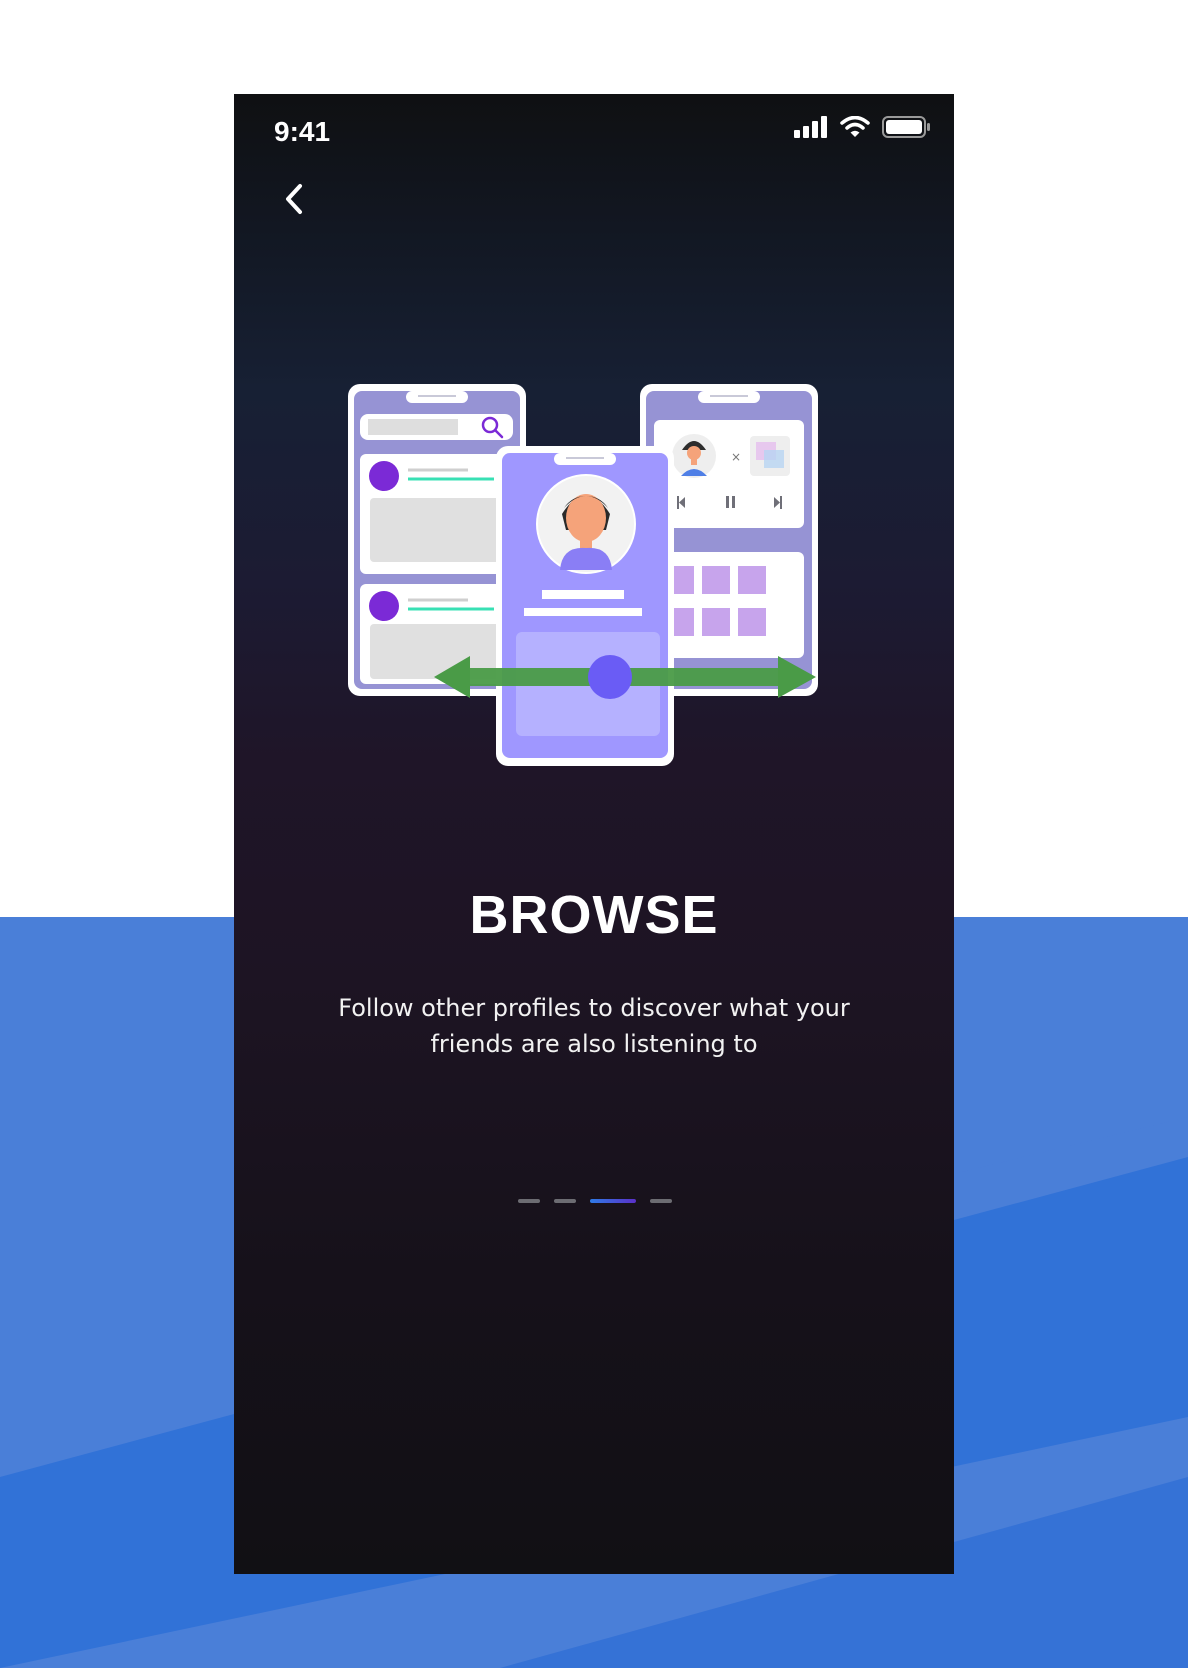  Describe the element at coordinates (585, 606) in the screenshot. I see `phone-mockup-center` at that location.